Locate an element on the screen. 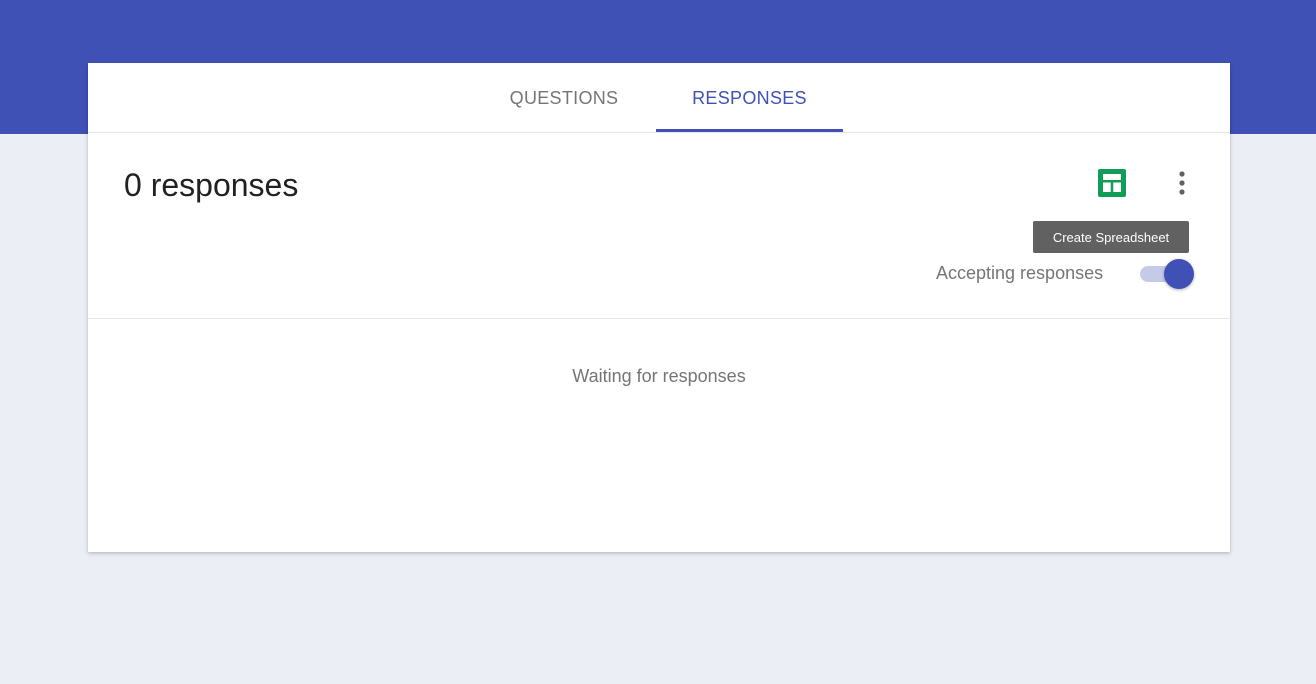  tab-questions-label: QUESTIONS is located at coordinates (564, 97).